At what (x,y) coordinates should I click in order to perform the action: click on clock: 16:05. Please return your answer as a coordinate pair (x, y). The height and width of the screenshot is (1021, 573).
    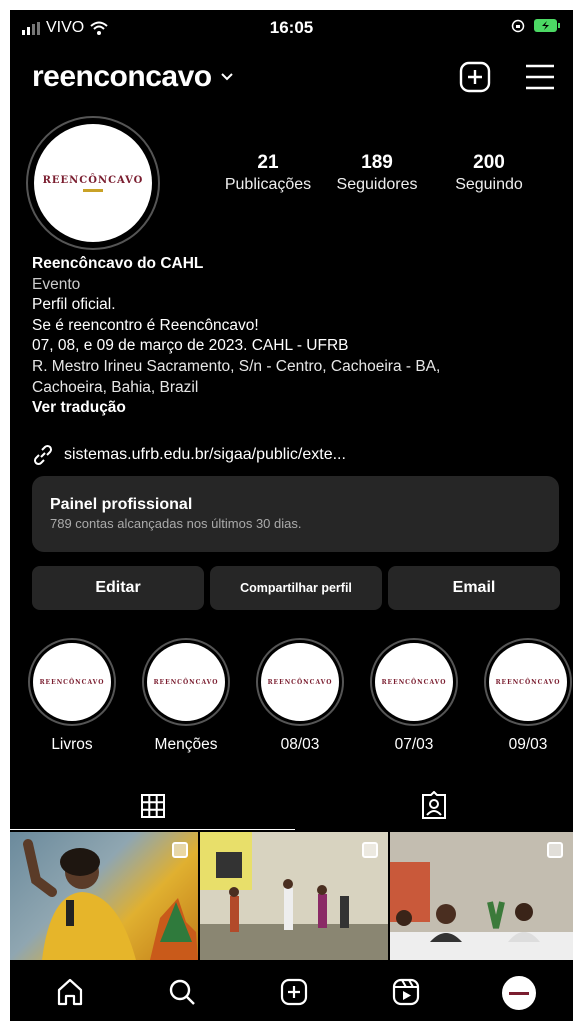
    Looking at the image, I should click on (291, 27).